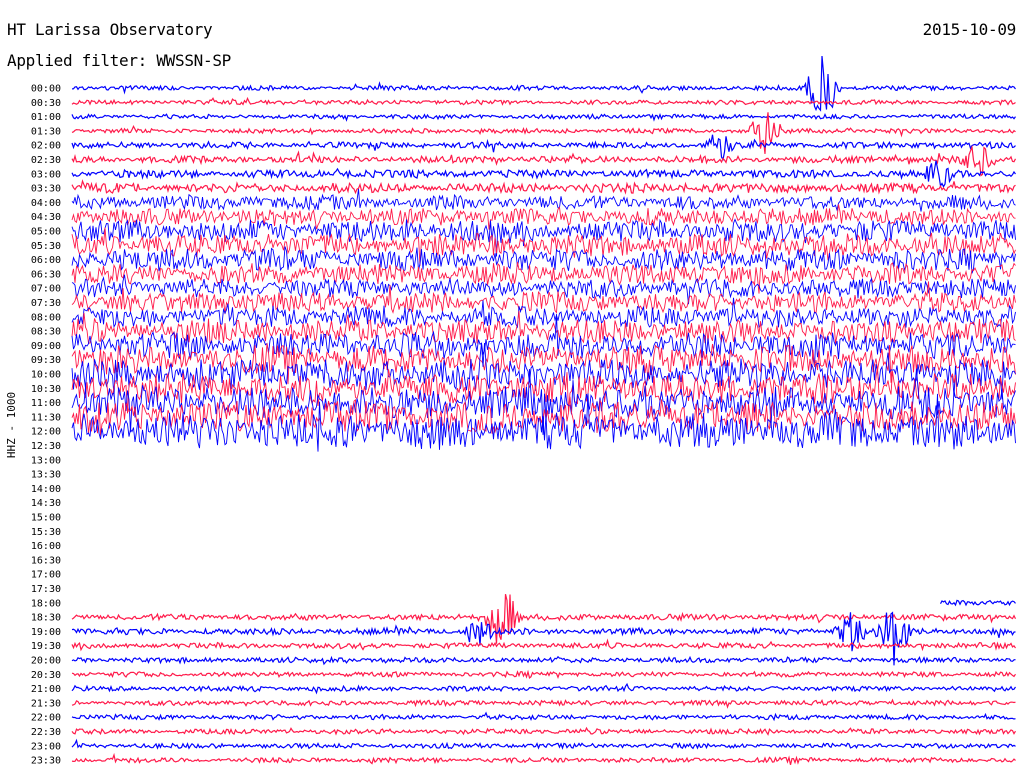  Describe the element at coordinates (46, 689) in the screenshot. I see `time-tick-label: 21:00` at that location.